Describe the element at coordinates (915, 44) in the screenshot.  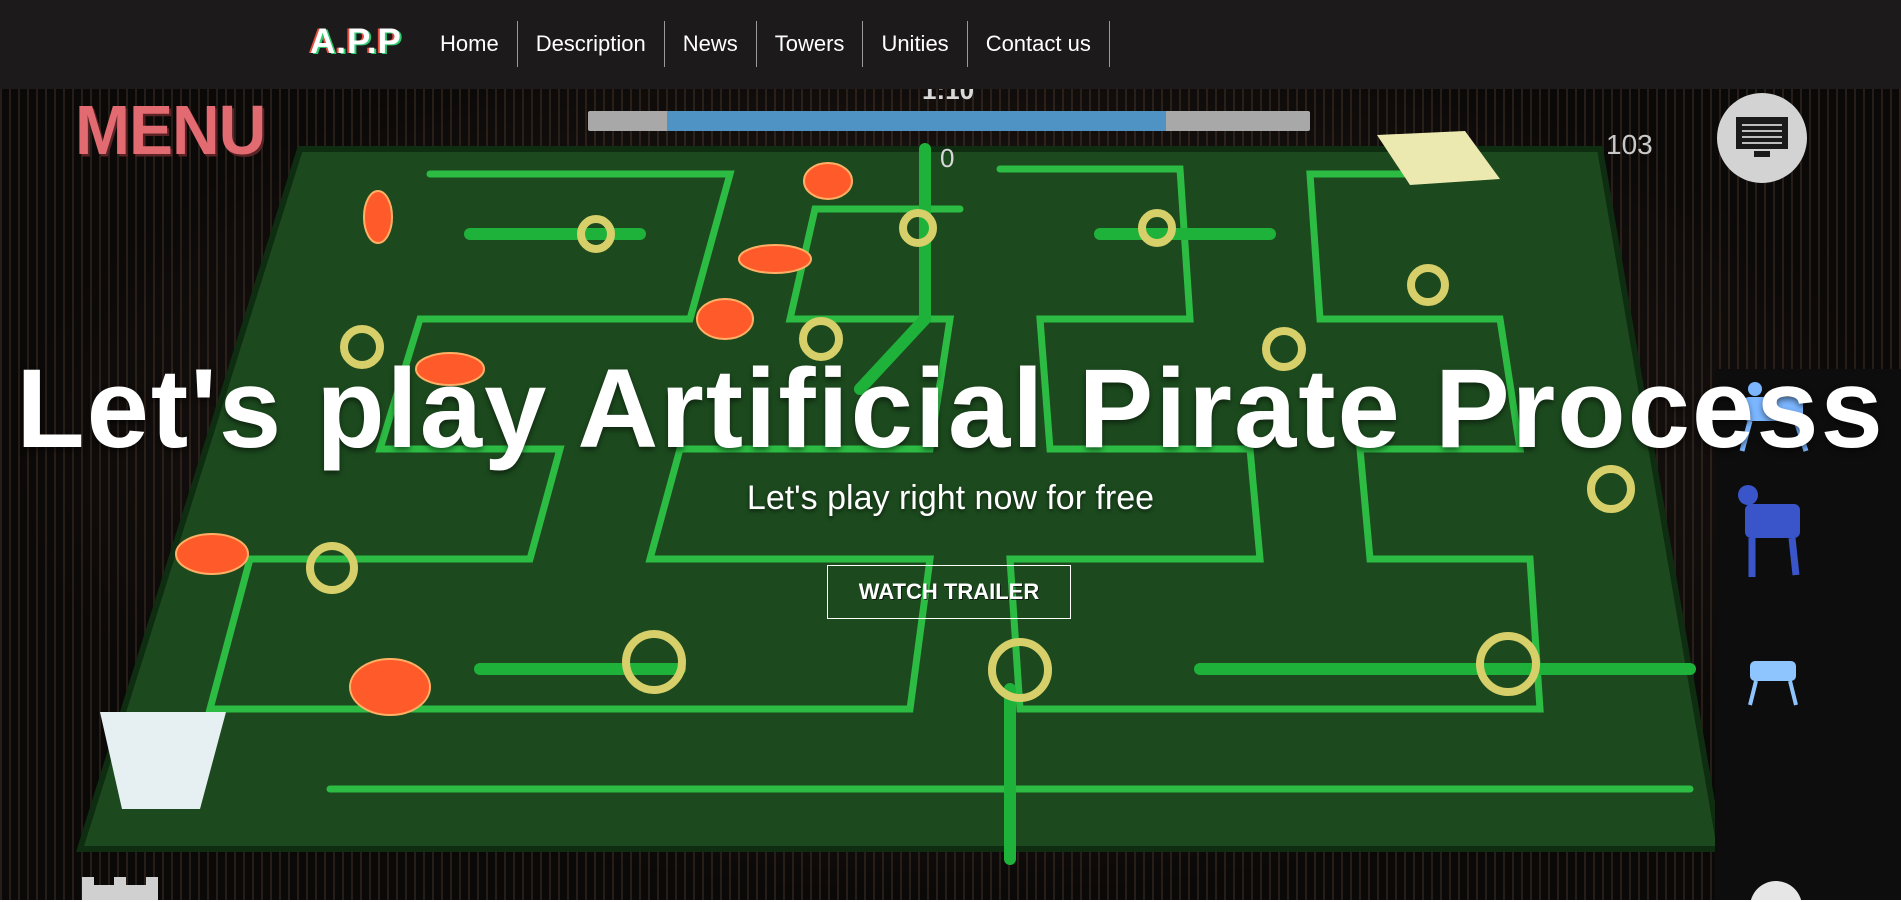
I see `nav-item-unities: Unities` at that location.